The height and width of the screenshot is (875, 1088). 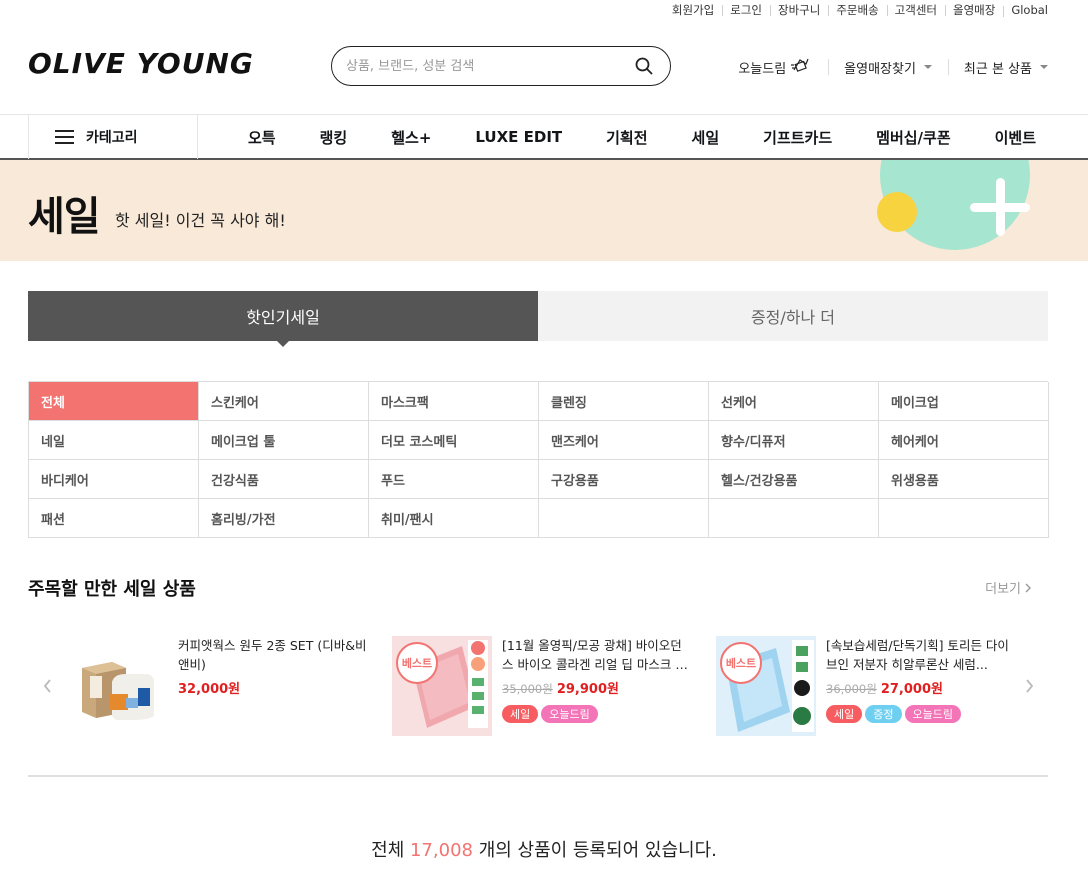 What do you see at coordinates (911, 689) in the screenshot?
I see `product-price: 27,000원` at bounding box center [911, 689].